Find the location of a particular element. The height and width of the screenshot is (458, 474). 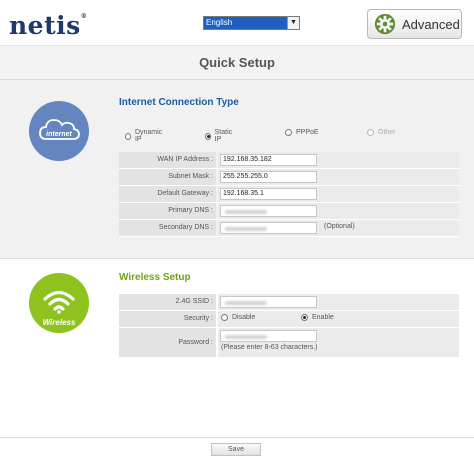

gateway-row: Default Gateway : 192.168.35.1 is located at coordinates (289, 194).